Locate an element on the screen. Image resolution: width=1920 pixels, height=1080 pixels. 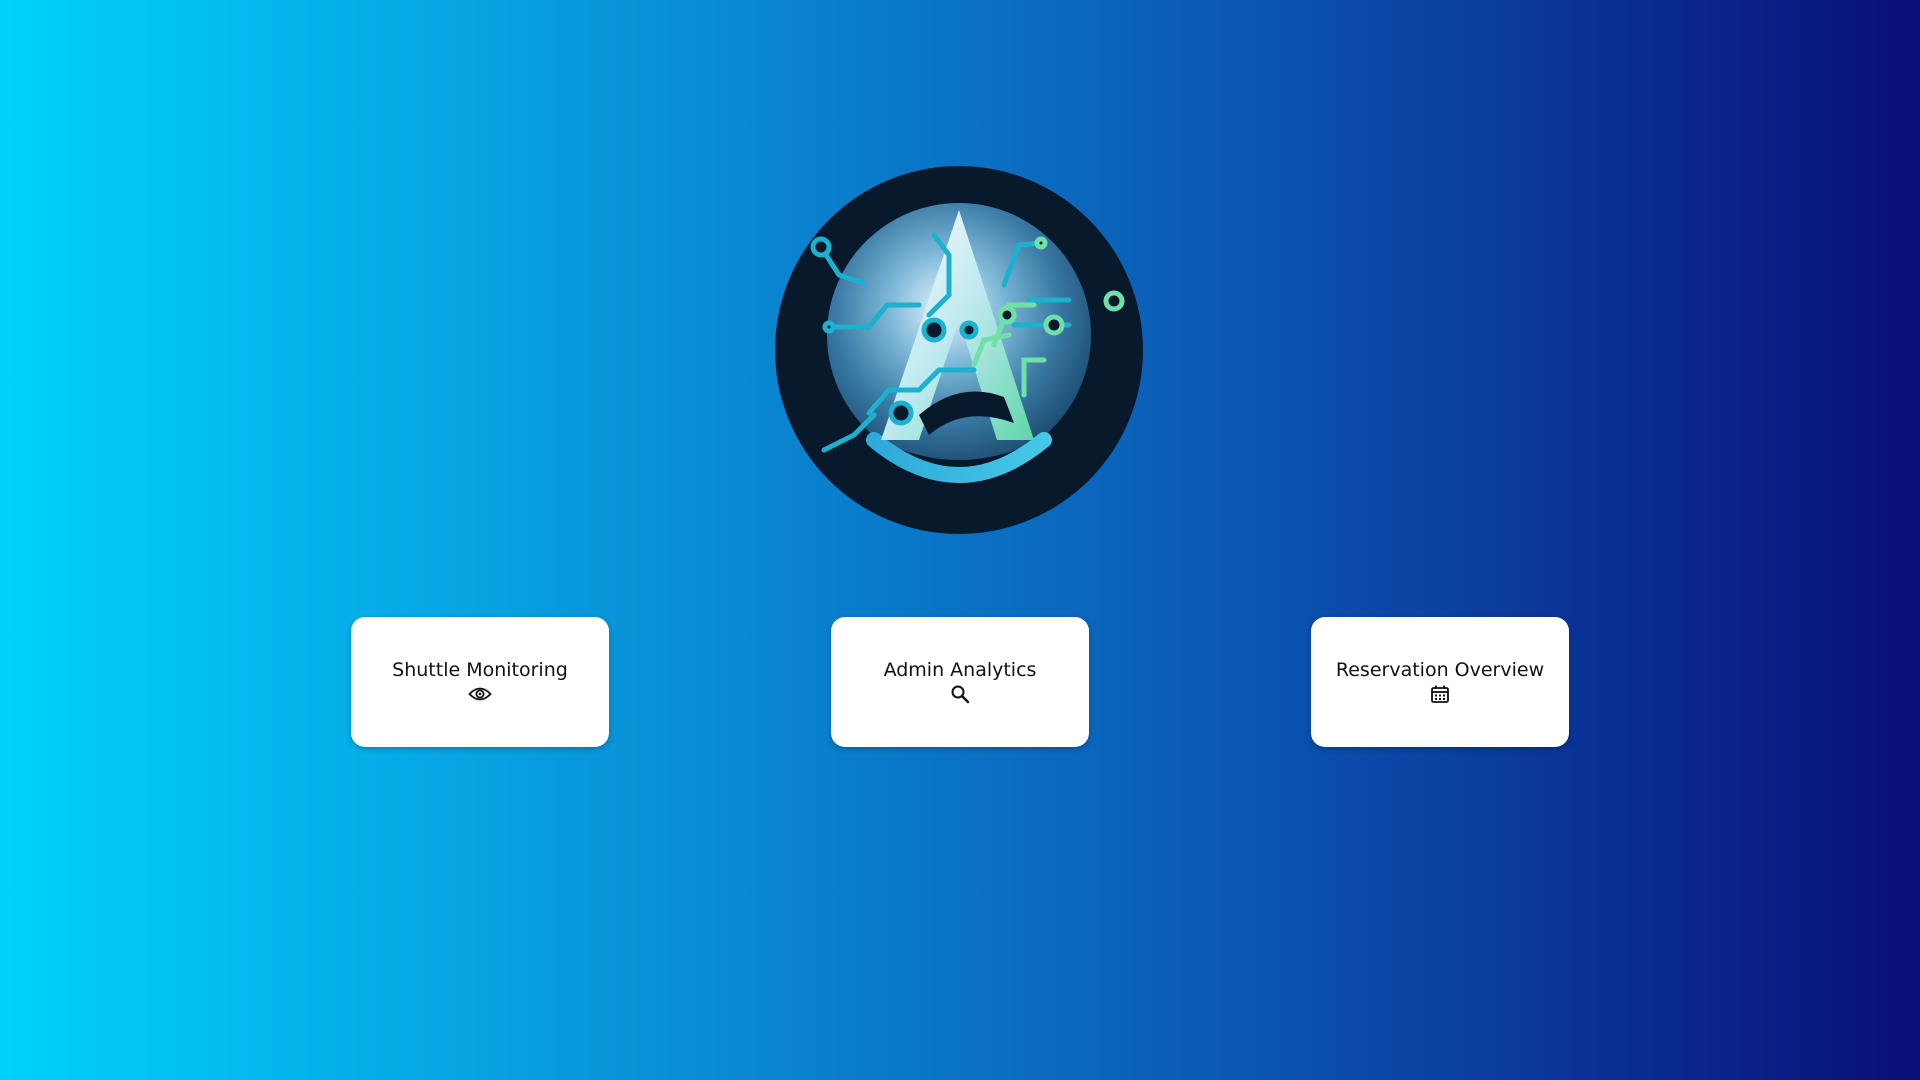
reservation-overview-button: Reservation Overview is located at coordinates (1440, 682).